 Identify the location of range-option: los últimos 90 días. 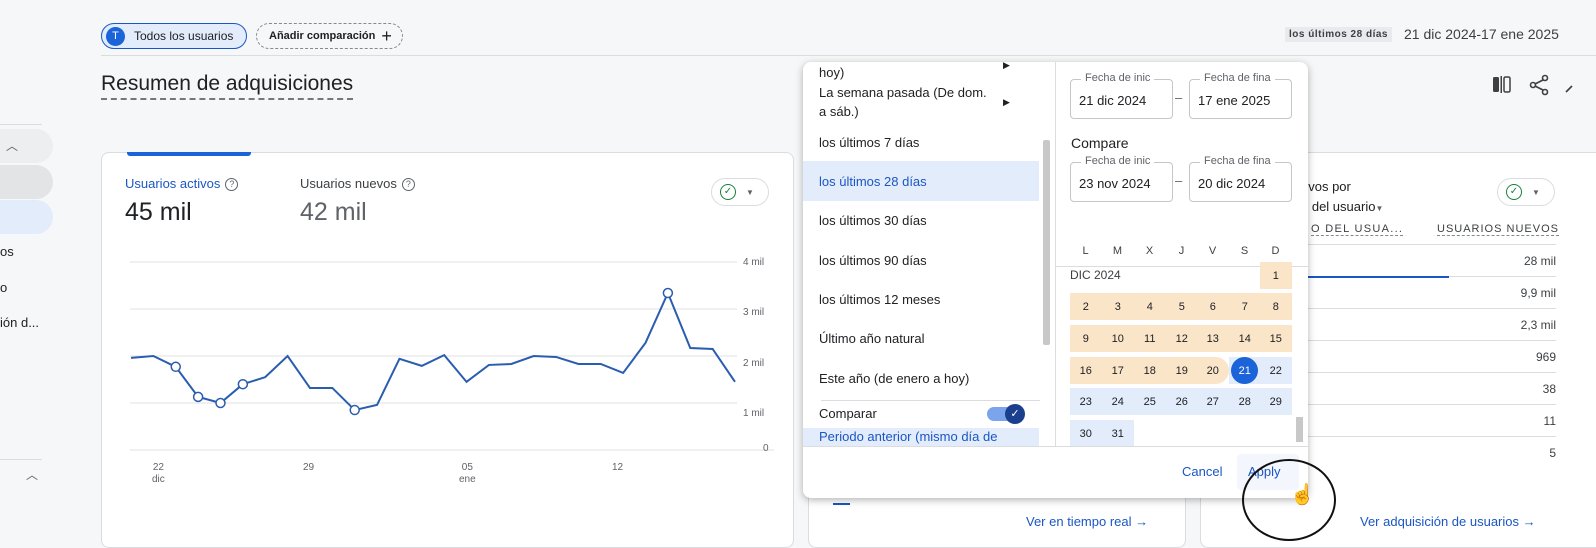
(921, 260).